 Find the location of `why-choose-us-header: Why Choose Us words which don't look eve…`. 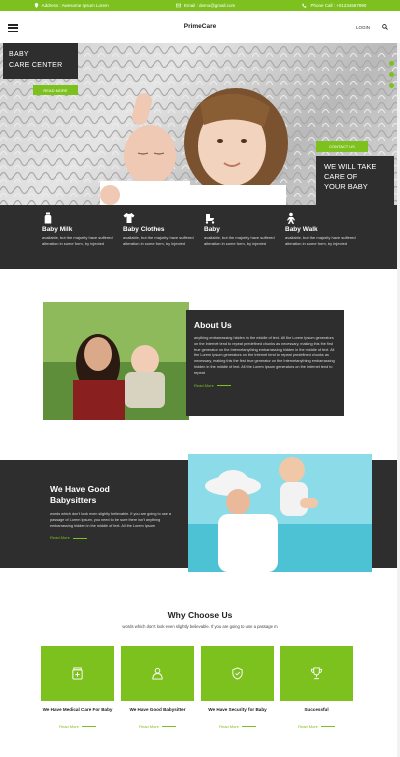

why-choose-us-header: Why Choose Us words which don't look eve… is located at coordinates (200, 619).